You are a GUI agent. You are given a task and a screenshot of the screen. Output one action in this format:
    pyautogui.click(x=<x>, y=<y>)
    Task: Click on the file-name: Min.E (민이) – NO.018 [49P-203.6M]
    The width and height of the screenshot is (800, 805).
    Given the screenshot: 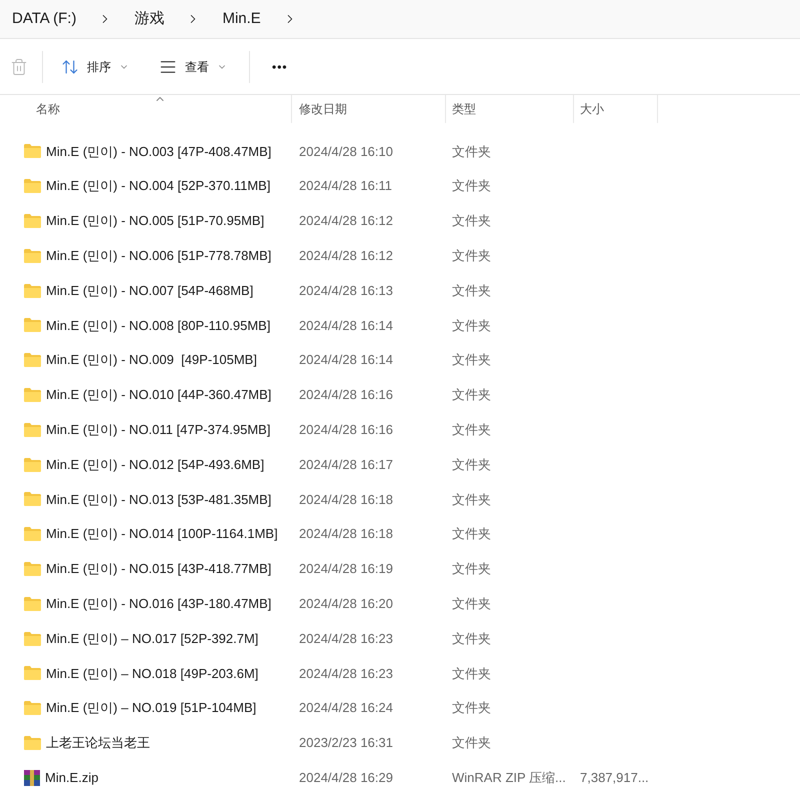 What is the action you would take?
    pyautogui.click(x=152, y=673)
    